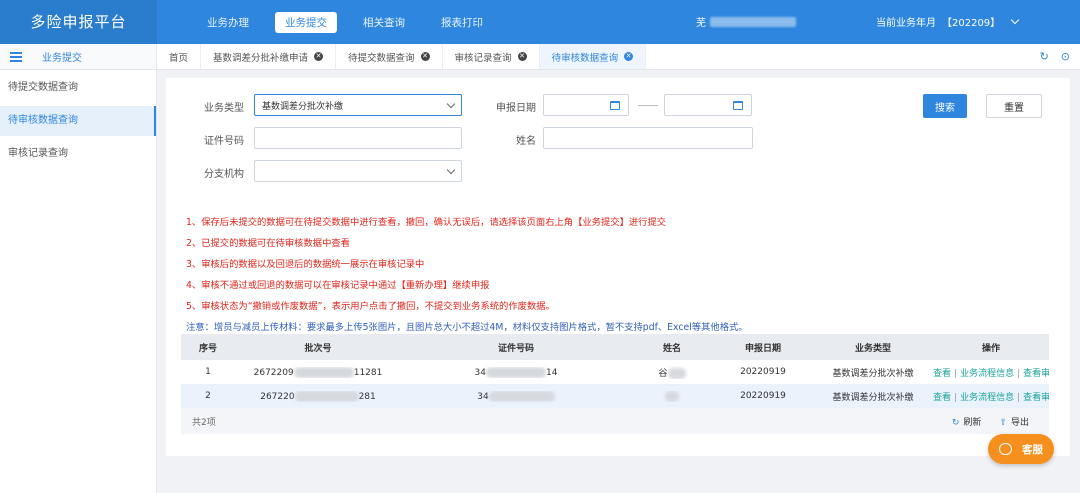 The height and width of the screenshot is (493, 1080). What do you see at coordinates (368, 372) in the screenshot?
I see `batch-suffix: 11281` at bounding box center [368, 372].